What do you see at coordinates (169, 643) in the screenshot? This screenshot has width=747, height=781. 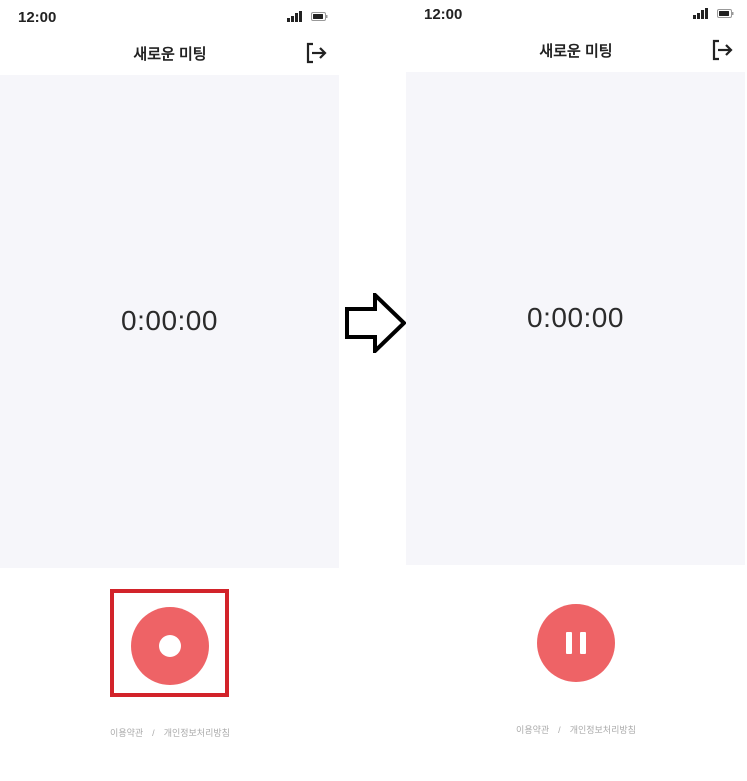 I see `highlight-box` at bounding box center [169, 643].